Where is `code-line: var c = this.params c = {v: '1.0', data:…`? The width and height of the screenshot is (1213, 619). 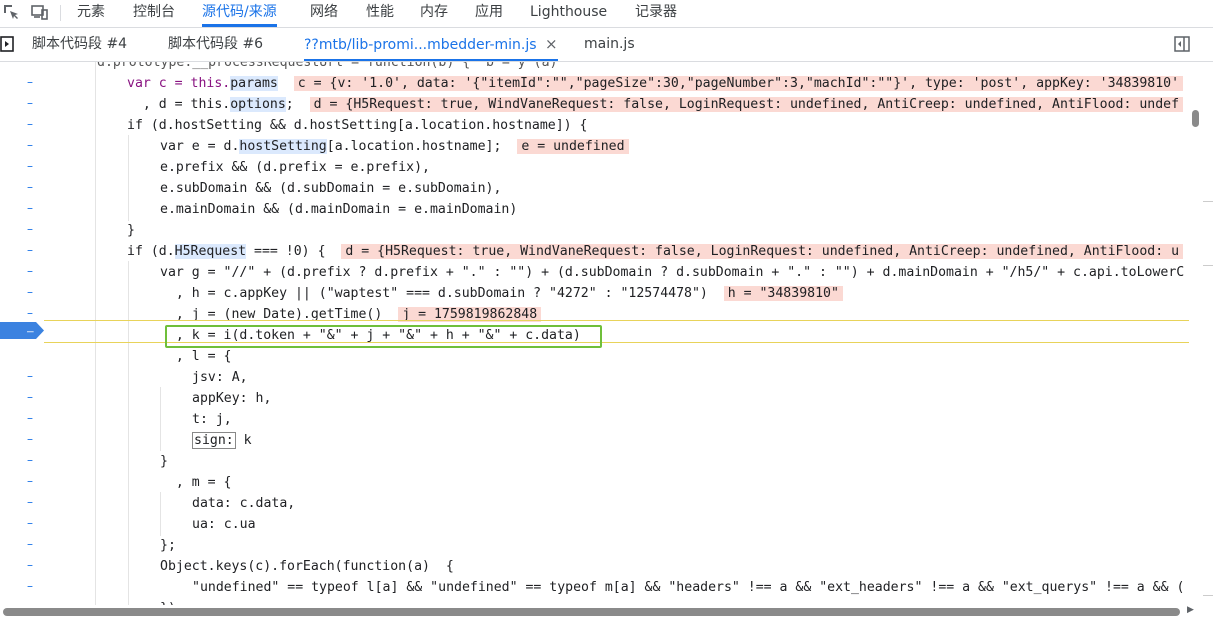
code-line: var c = this.params c = {v: '1.0', data:… is located at coordinates (655, 83).